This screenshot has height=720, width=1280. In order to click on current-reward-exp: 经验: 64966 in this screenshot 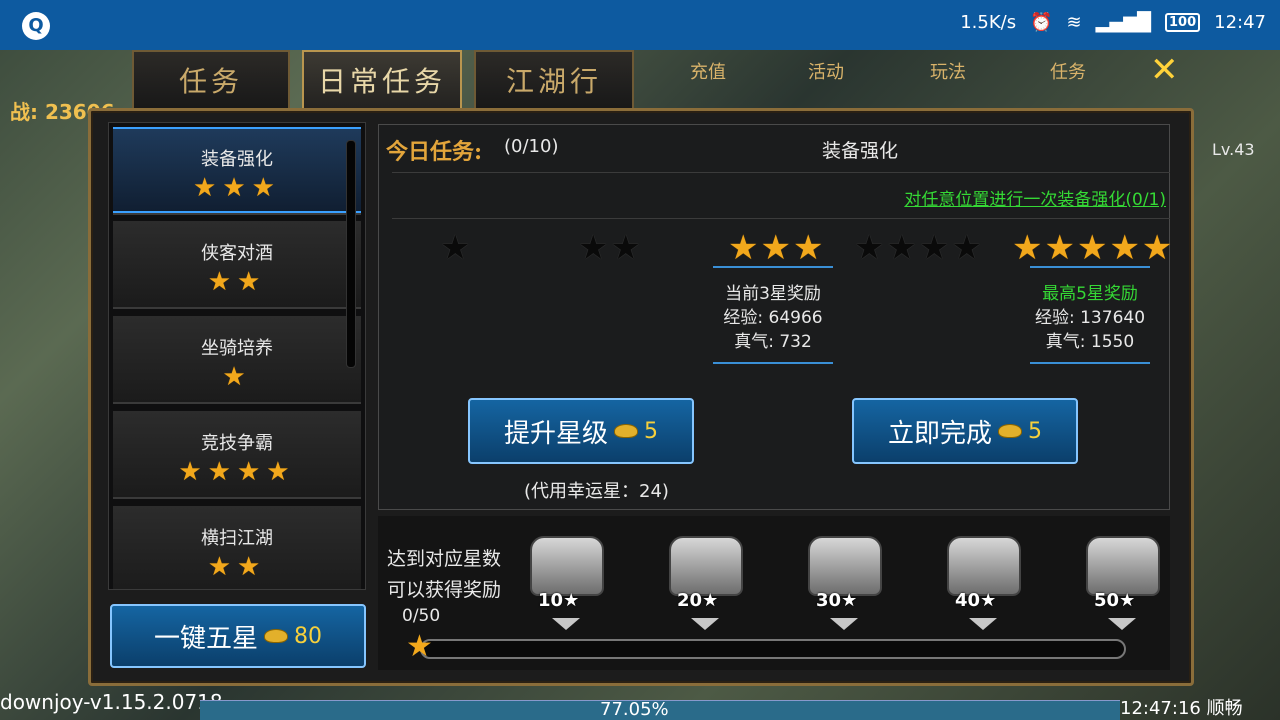, I will do `click(773, 318)`.